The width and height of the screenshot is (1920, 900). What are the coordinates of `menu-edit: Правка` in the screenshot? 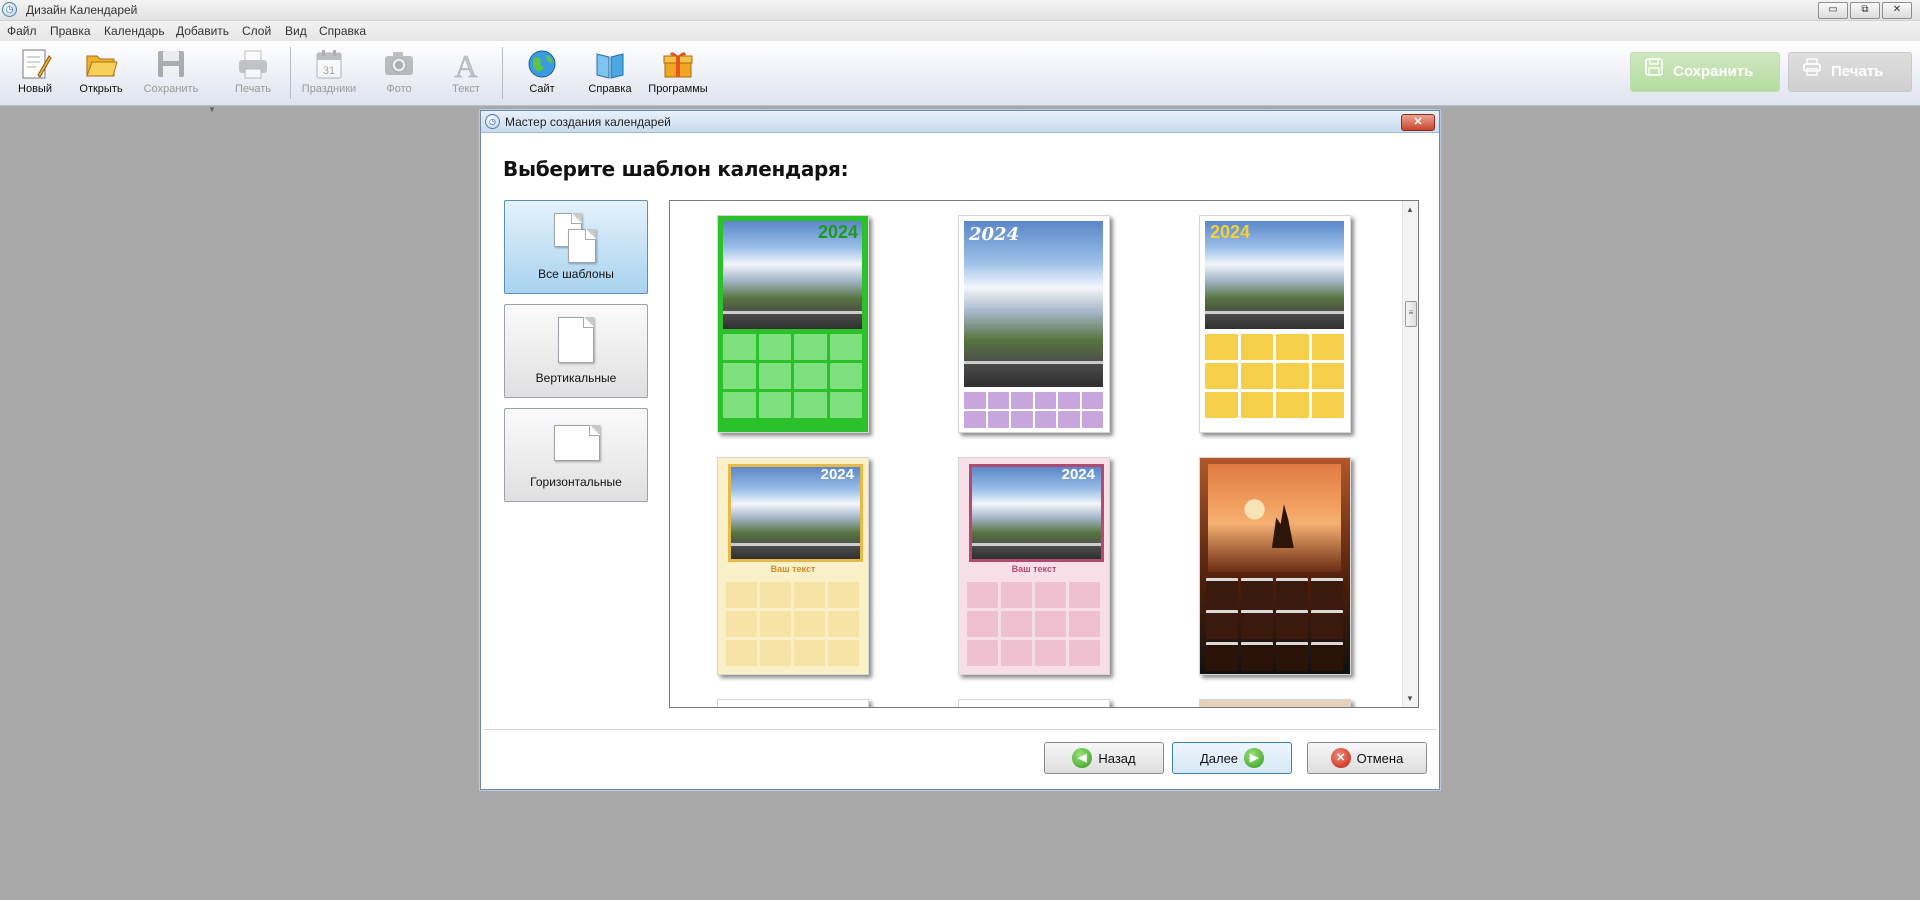 It's located at (70, 31).